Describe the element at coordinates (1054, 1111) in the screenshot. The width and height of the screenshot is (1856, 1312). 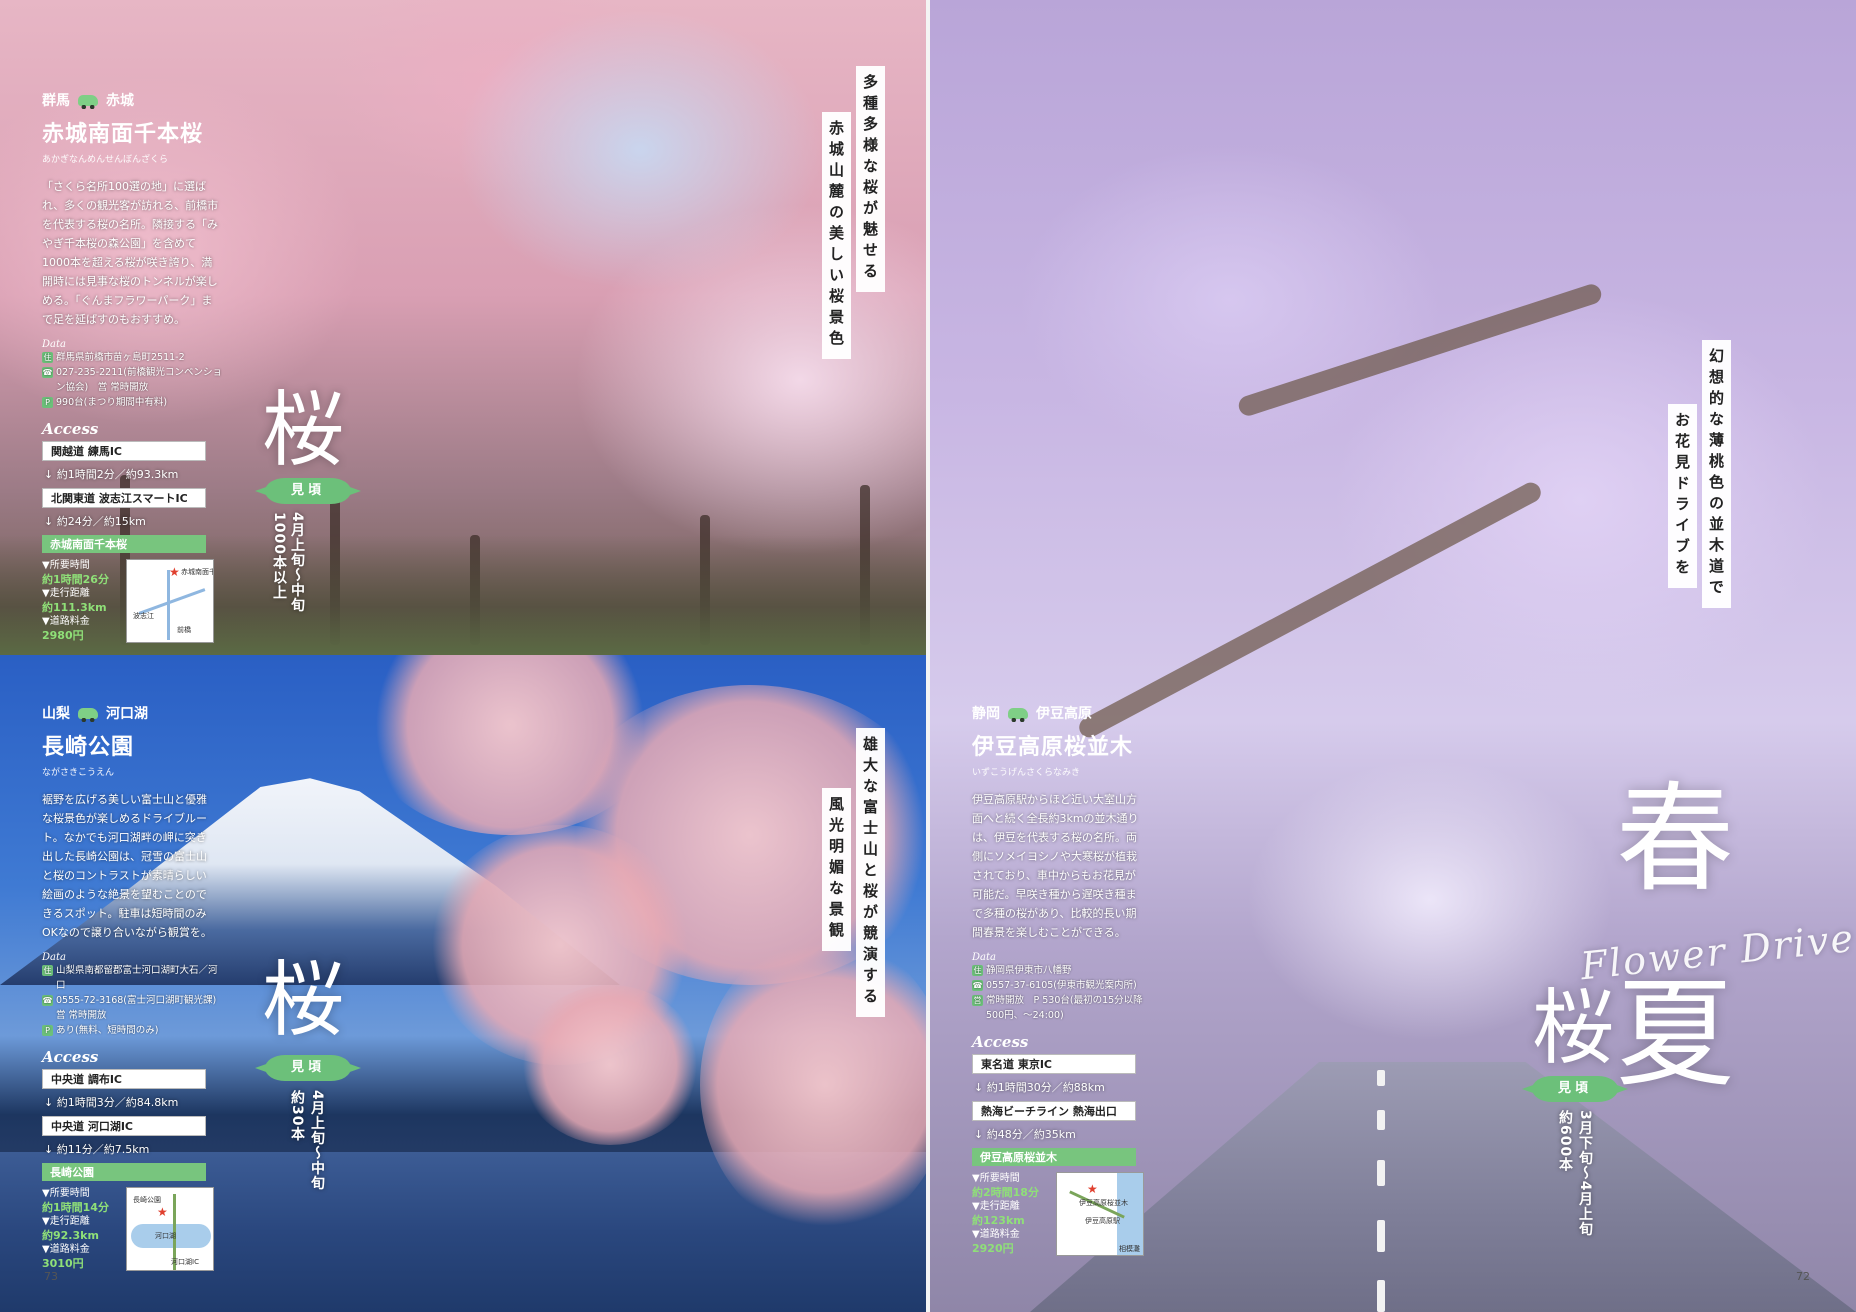
I see `route-waypoint: 熱海ビーチライン 熱海出口` at that location.